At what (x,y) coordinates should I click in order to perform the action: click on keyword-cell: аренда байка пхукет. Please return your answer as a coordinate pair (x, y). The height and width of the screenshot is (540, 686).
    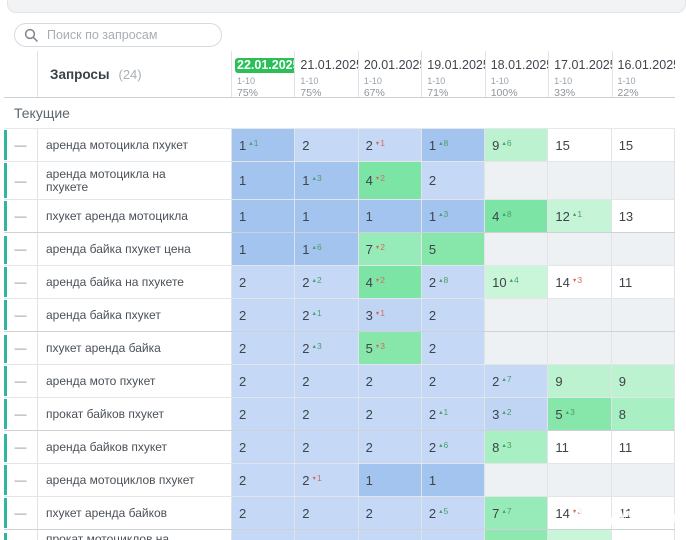
    Looking at the image, I should click on (134, 315).